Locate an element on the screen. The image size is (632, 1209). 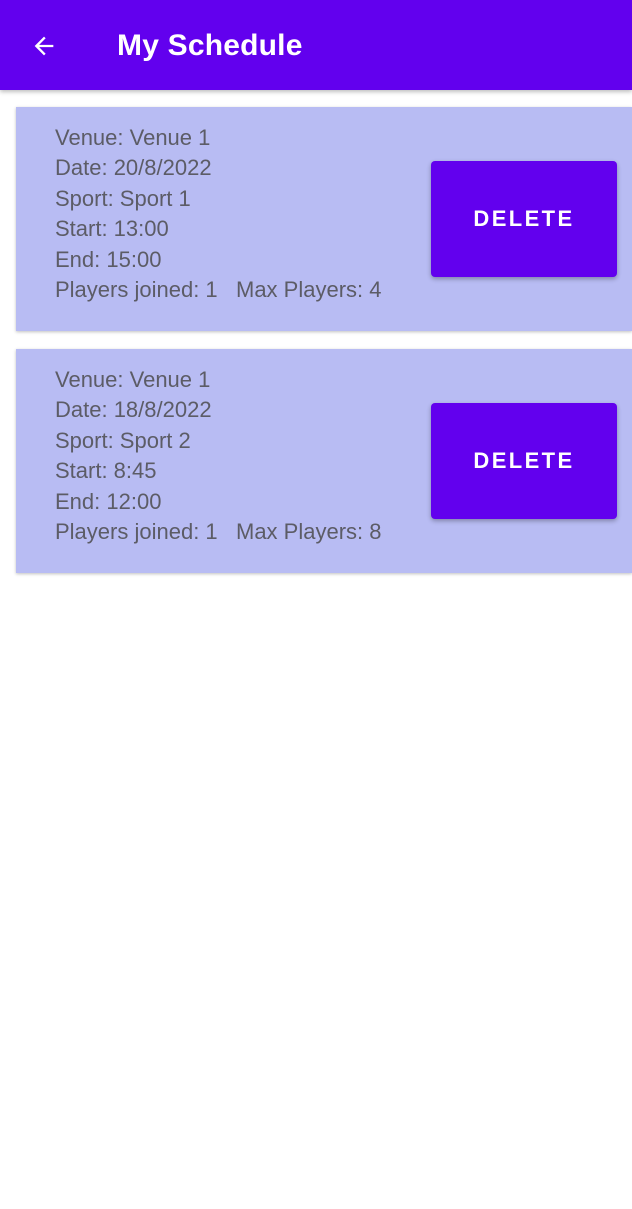
back-button is located at coordinates (44, 46).